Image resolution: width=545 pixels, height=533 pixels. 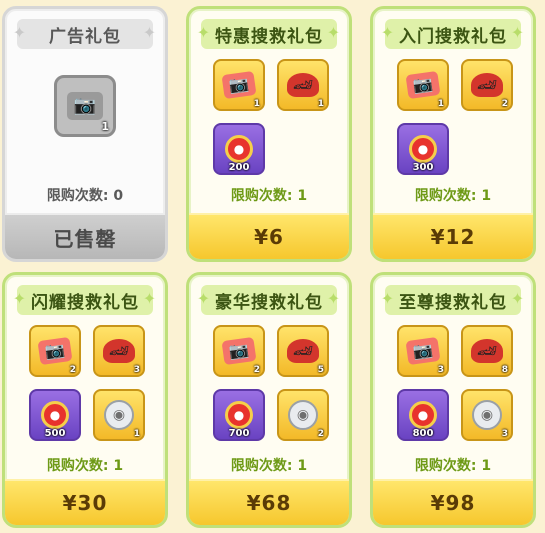 What do you see at coordinates (118, 196) in the screenshot?
I see `purchase-limit-value: 0` at bounding box center [118, 196].